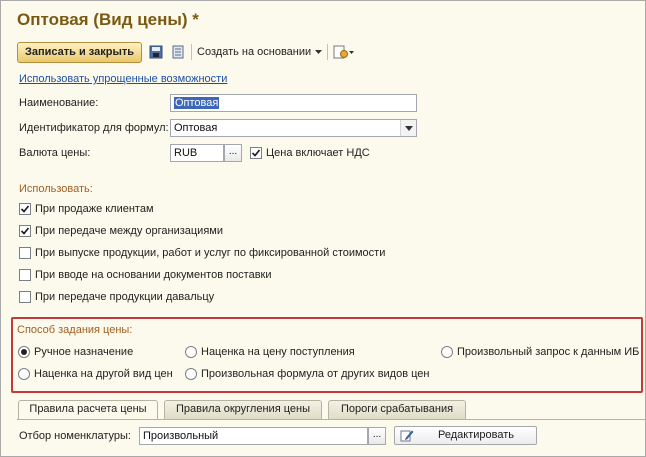 This screenshot has width=646, height=457. I want to click on use-item-label: При продаже клиентам, so click(94, 209).